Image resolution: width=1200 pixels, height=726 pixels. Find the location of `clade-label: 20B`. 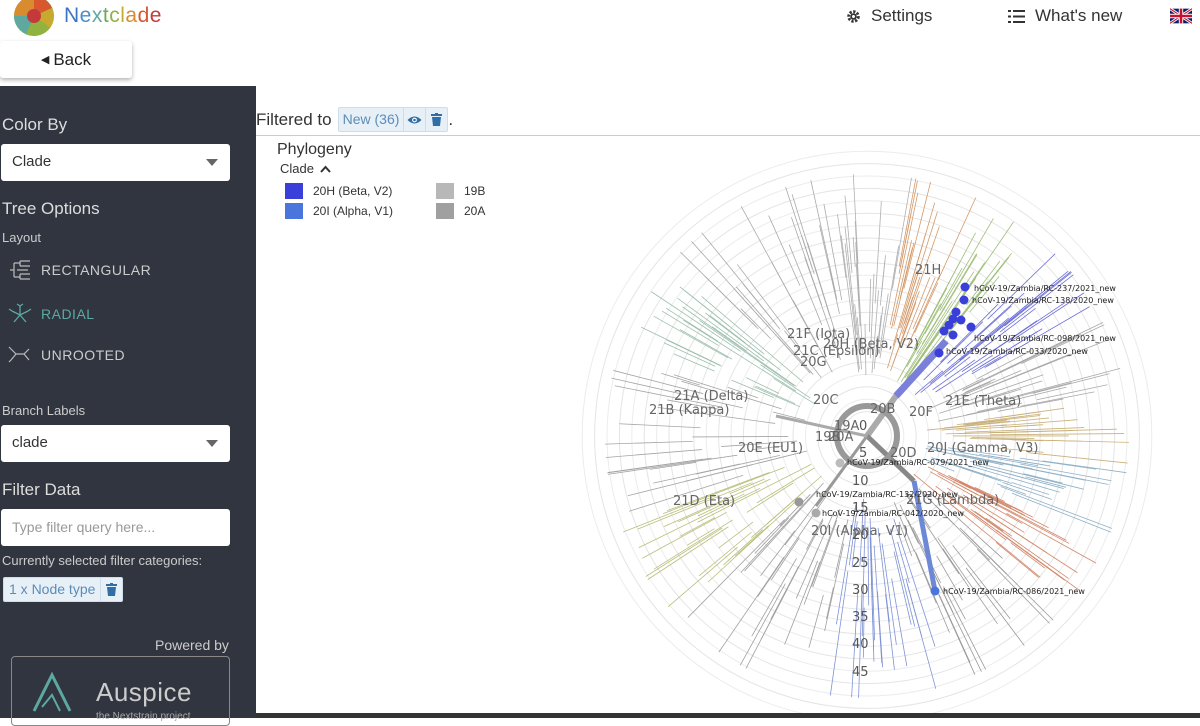

clade-label: 20B is located at coordinates (882, 409).